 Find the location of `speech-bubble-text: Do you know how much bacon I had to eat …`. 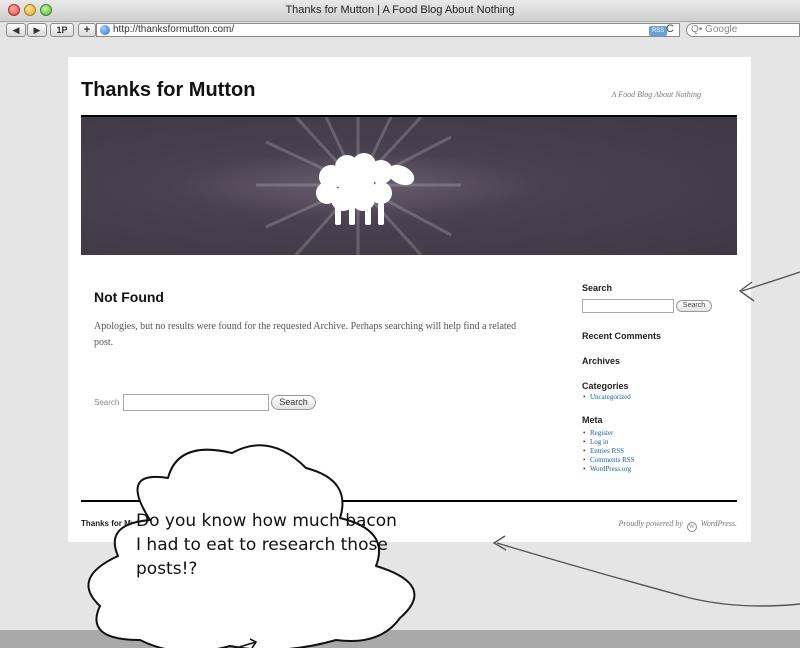

speech-bubble-text: Do you know how much bacon I had to eat … is located at coordinates (266, 545).